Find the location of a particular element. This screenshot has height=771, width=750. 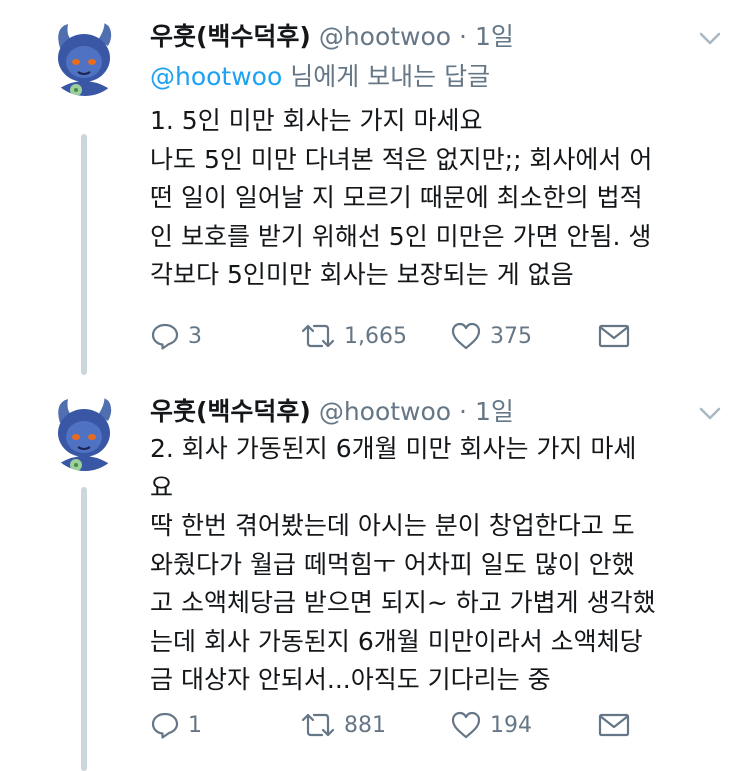

tweet-actions: 3 1,665 375 is located at coordinates (395, 336).